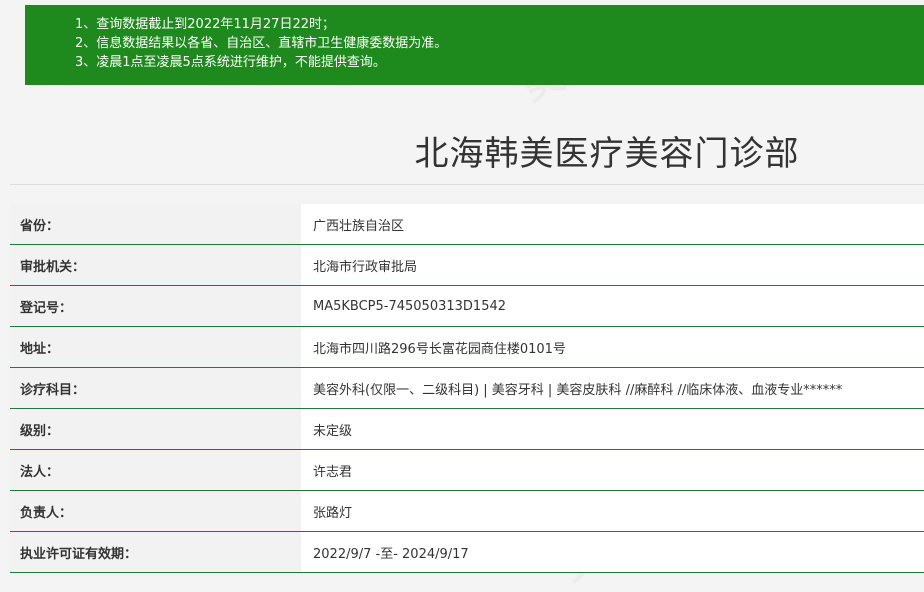 Image resolution: width=924 pixels, height=592 pixels. I want to click on table-row-legal-person: 法人： 许志君, so click(467, 470).